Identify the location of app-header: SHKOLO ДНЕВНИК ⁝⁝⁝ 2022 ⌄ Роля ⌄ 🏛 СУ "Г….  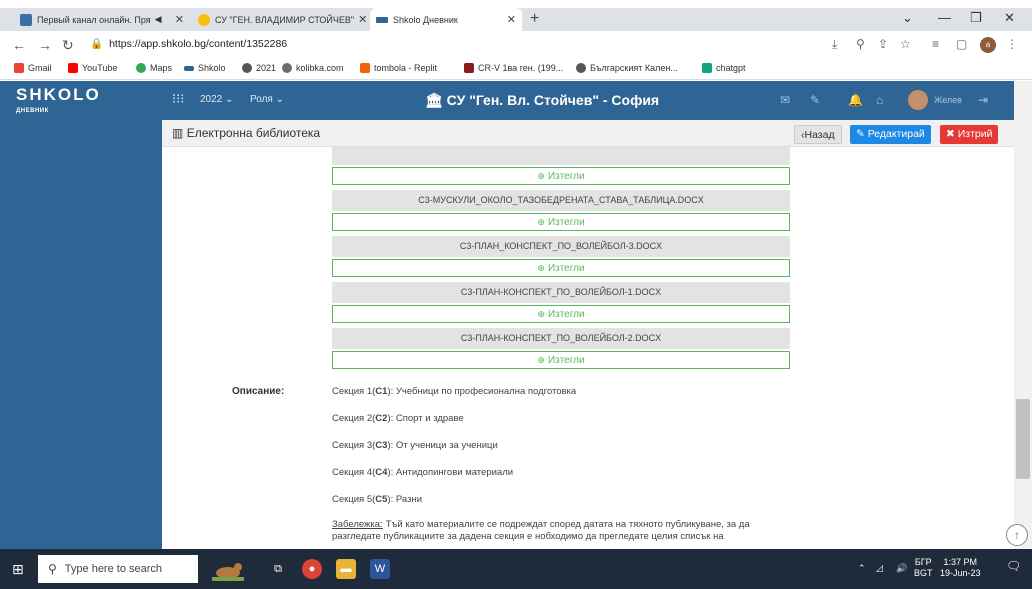
(507, 100).